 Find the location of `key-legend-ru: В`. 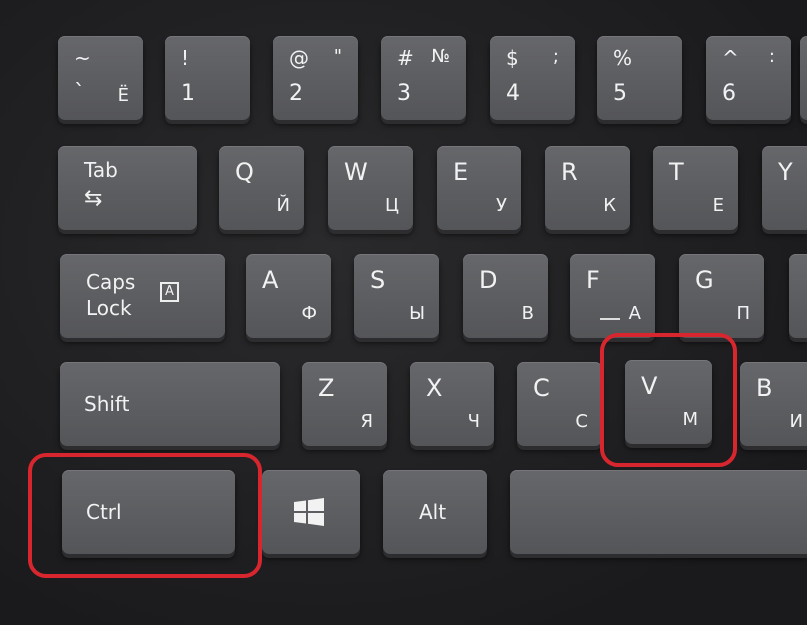

key-legend-ru: В is located at coordinates (527, 313).